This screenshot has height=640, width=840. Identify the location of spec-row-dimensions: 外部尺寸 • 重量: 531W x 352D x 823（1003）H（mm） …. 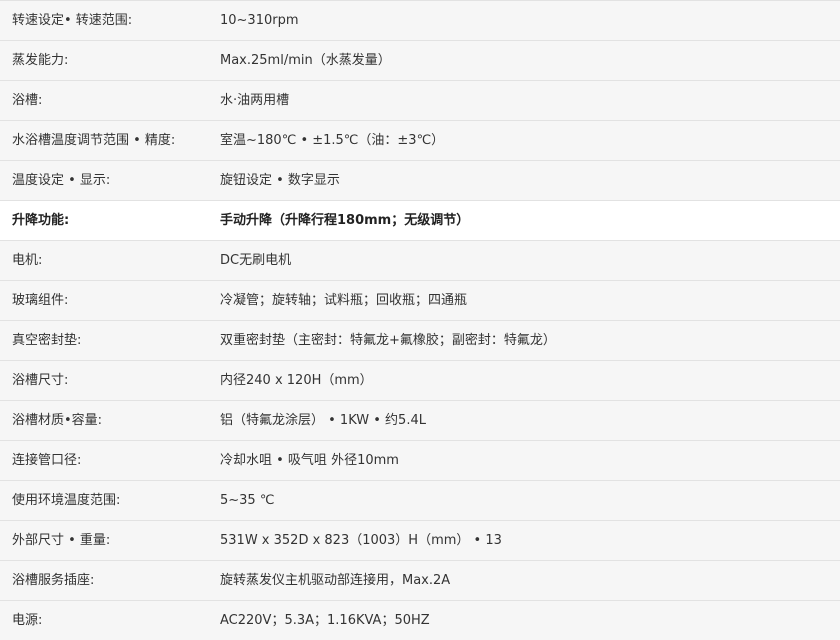
(420, 540).